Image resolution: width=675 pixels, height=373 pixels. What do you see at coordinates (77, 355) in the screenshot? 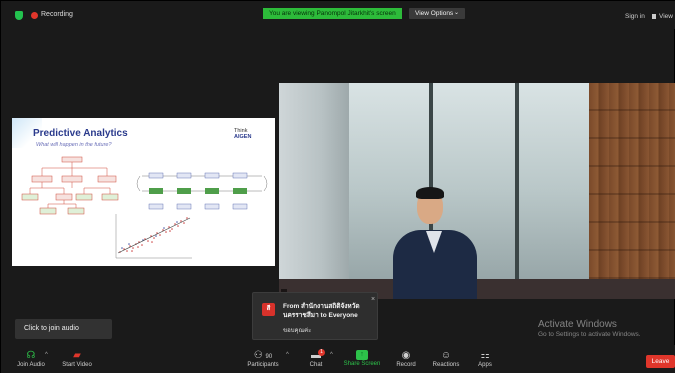
I see `video-off-icon: ▰` at bounding box center [77, 355].